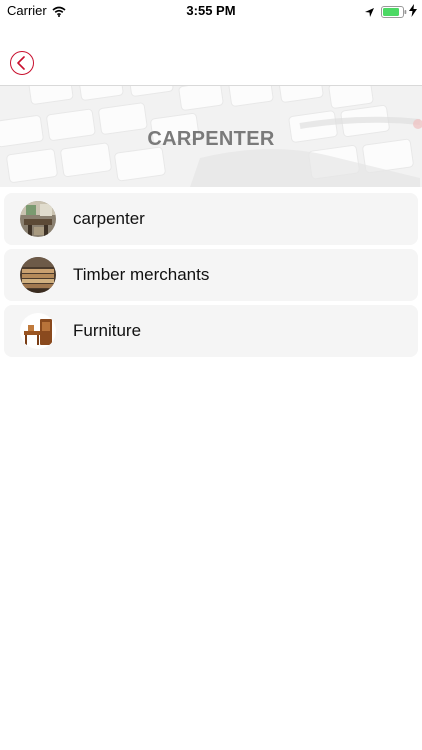  I want to click on charging-bolt-icon, so click(413, 13).